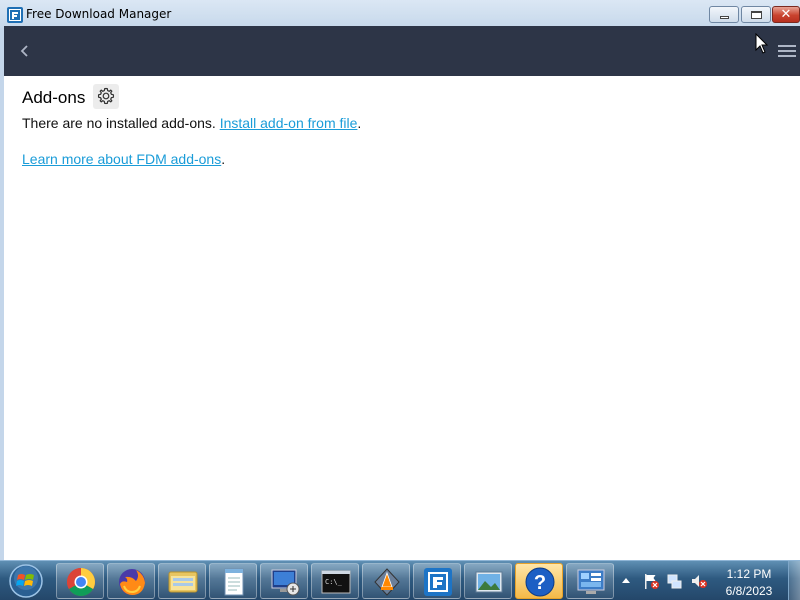  I want to click on taskbar-help: ?, so click(539, 581).